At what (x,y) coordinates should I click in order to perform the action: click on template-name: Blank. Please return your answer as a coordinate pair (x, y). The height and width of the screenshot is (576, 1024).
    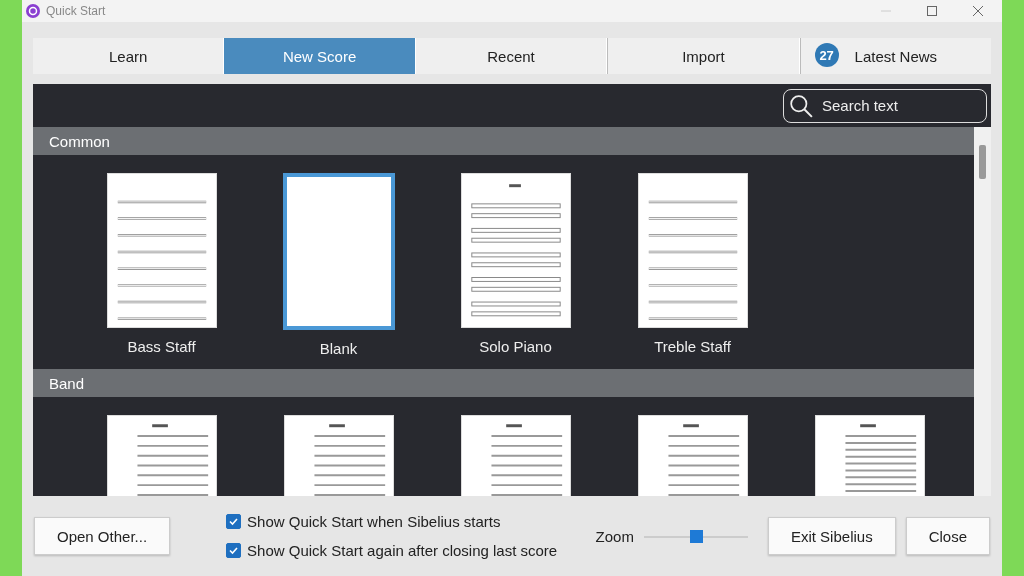
    Looking at the image, I should click on (338, 348).